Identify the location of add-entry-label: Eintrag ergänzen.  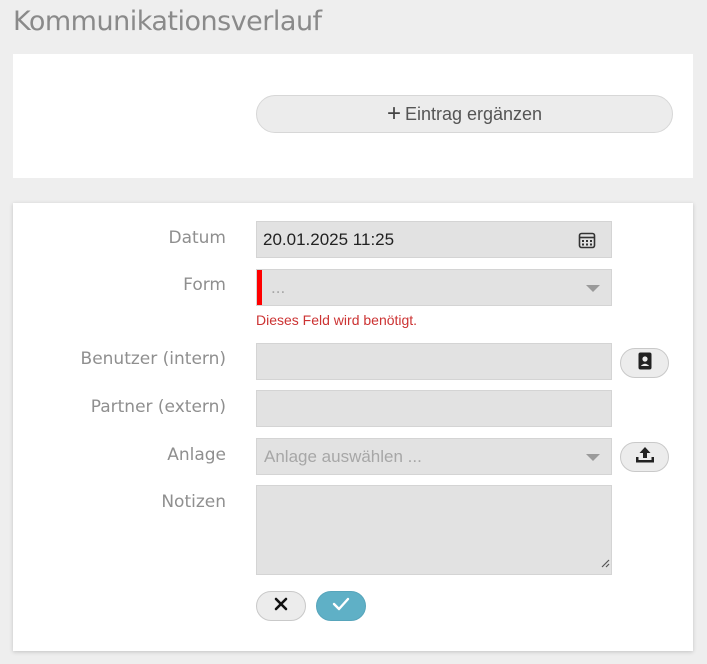
(473, 113).